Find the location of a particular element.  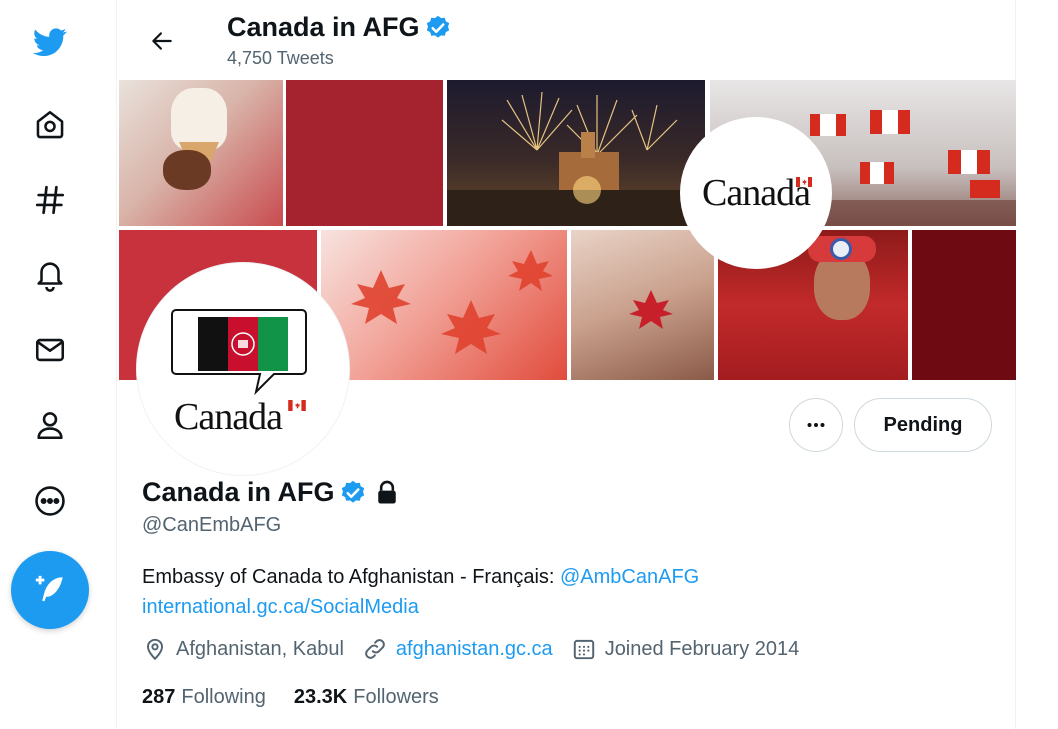

link-chain-icon is located at coordinates (375, 649).